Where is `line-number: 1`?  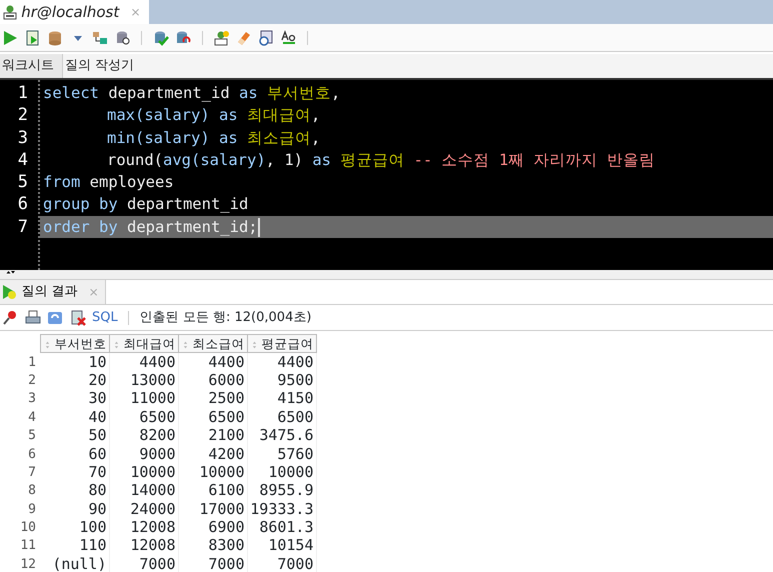 line-number: 1 is located at coordinates (22, 93).